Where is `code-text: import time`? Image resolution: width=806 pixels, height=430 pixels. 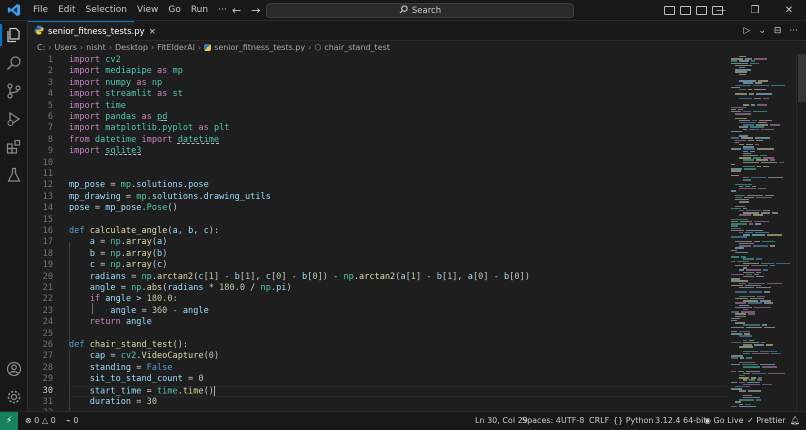 code-text: import time is located at coordinates (97, 106).